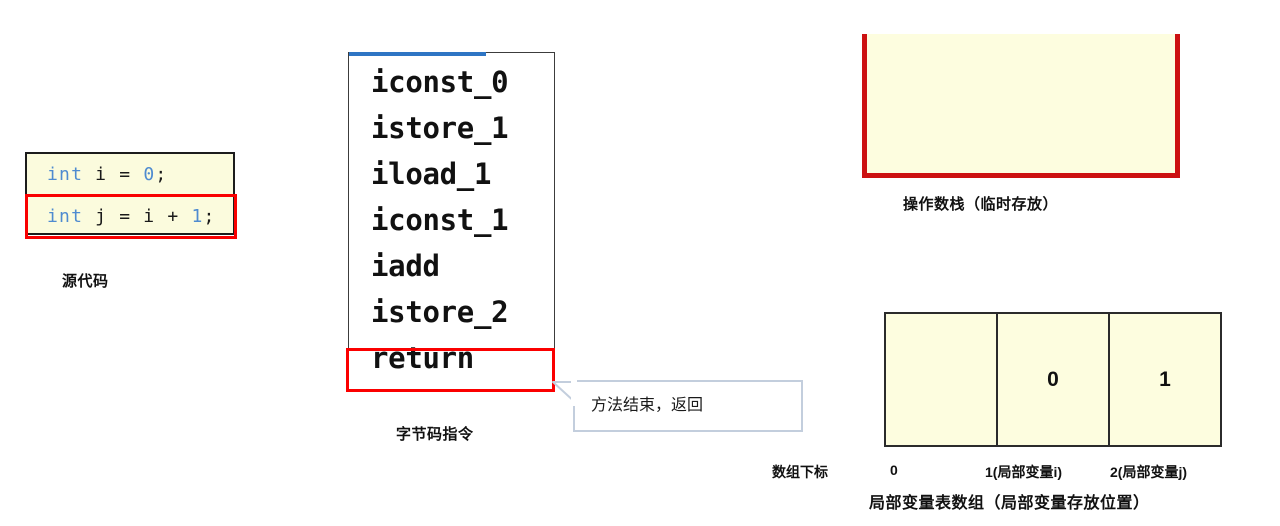 This screenshot has width=1280, height=526. I want to click on source-code-panel: int i = 0; int j = i + 1;, so click(131, 195).